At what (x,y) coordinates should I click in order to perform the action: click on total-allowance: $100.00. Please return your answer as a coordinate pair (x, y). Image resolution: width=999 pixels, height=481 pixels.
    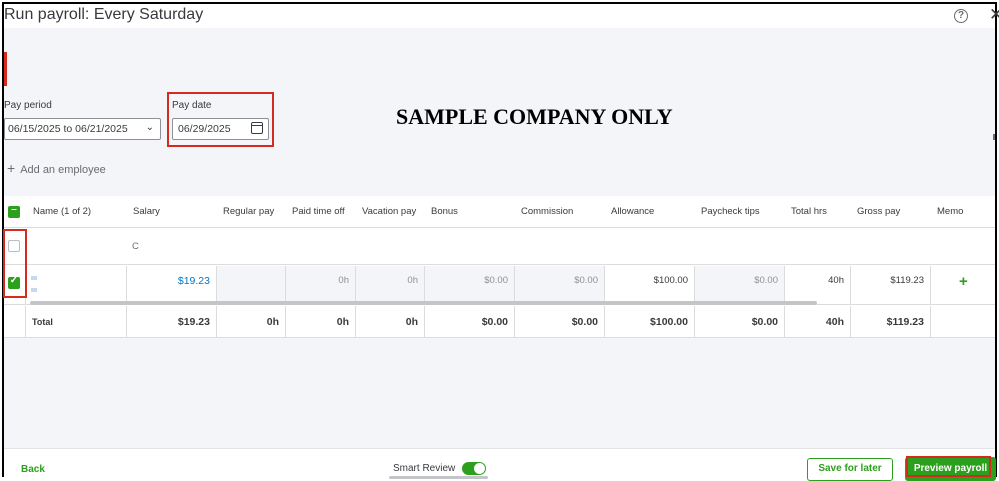
    Looking at the image, I should click on (669, 322).